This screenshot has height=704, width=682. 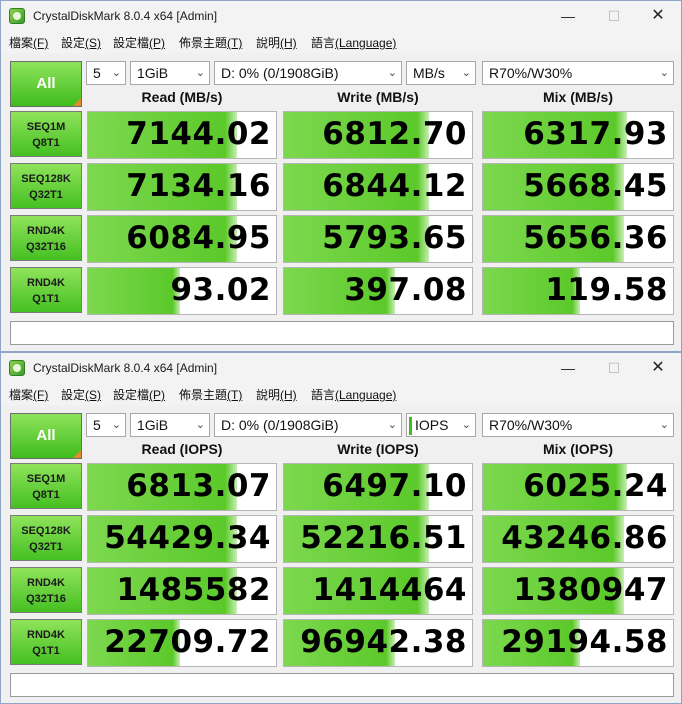 I want to click on result-value: 1485582, so click(x=193, y=590).